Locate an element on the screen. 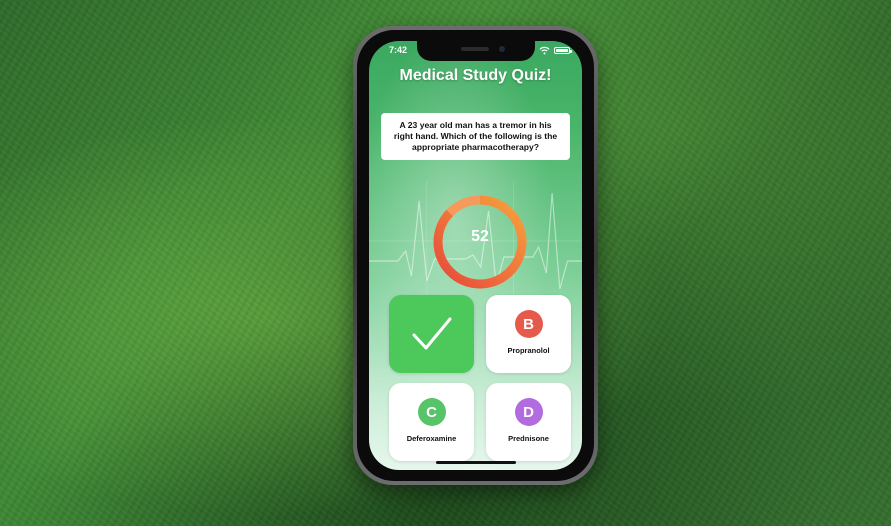 This screenshot has height=526, width=891. letter-d-badge: D is located at coordinates (528, 412).